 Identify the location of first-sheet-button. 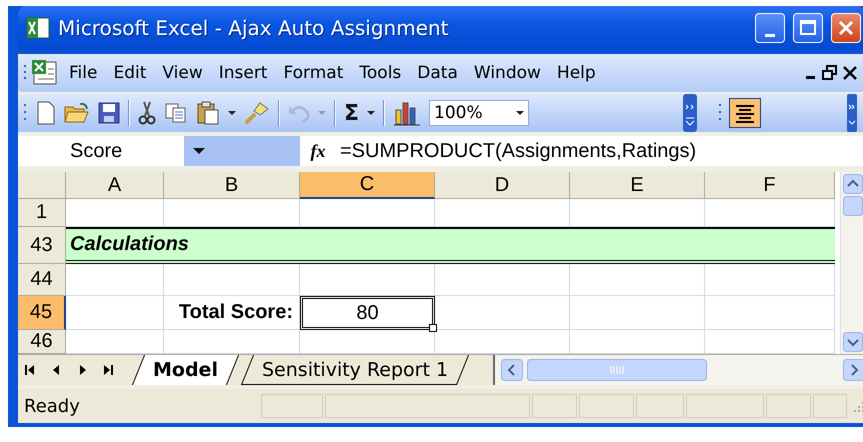
(30, 370).